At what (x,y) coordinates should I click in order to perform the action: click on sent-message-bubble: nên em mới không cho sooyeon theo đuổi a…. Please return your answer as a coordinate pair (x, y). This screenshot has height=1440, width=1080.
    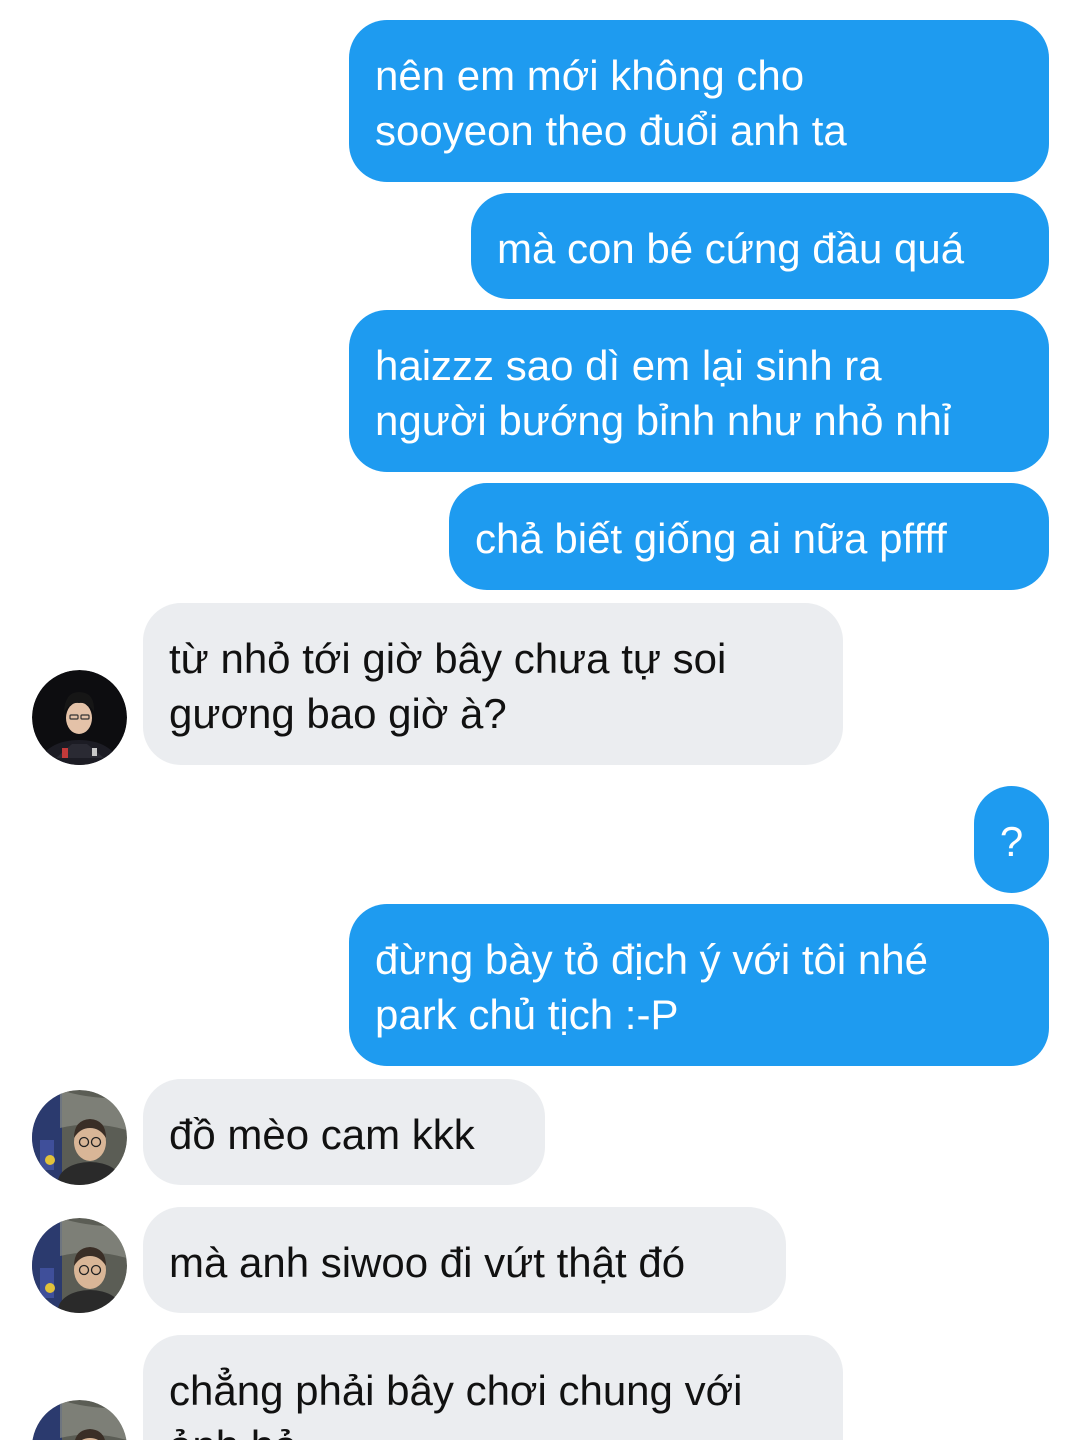
    Looking at the image, I should click on (699, 101).